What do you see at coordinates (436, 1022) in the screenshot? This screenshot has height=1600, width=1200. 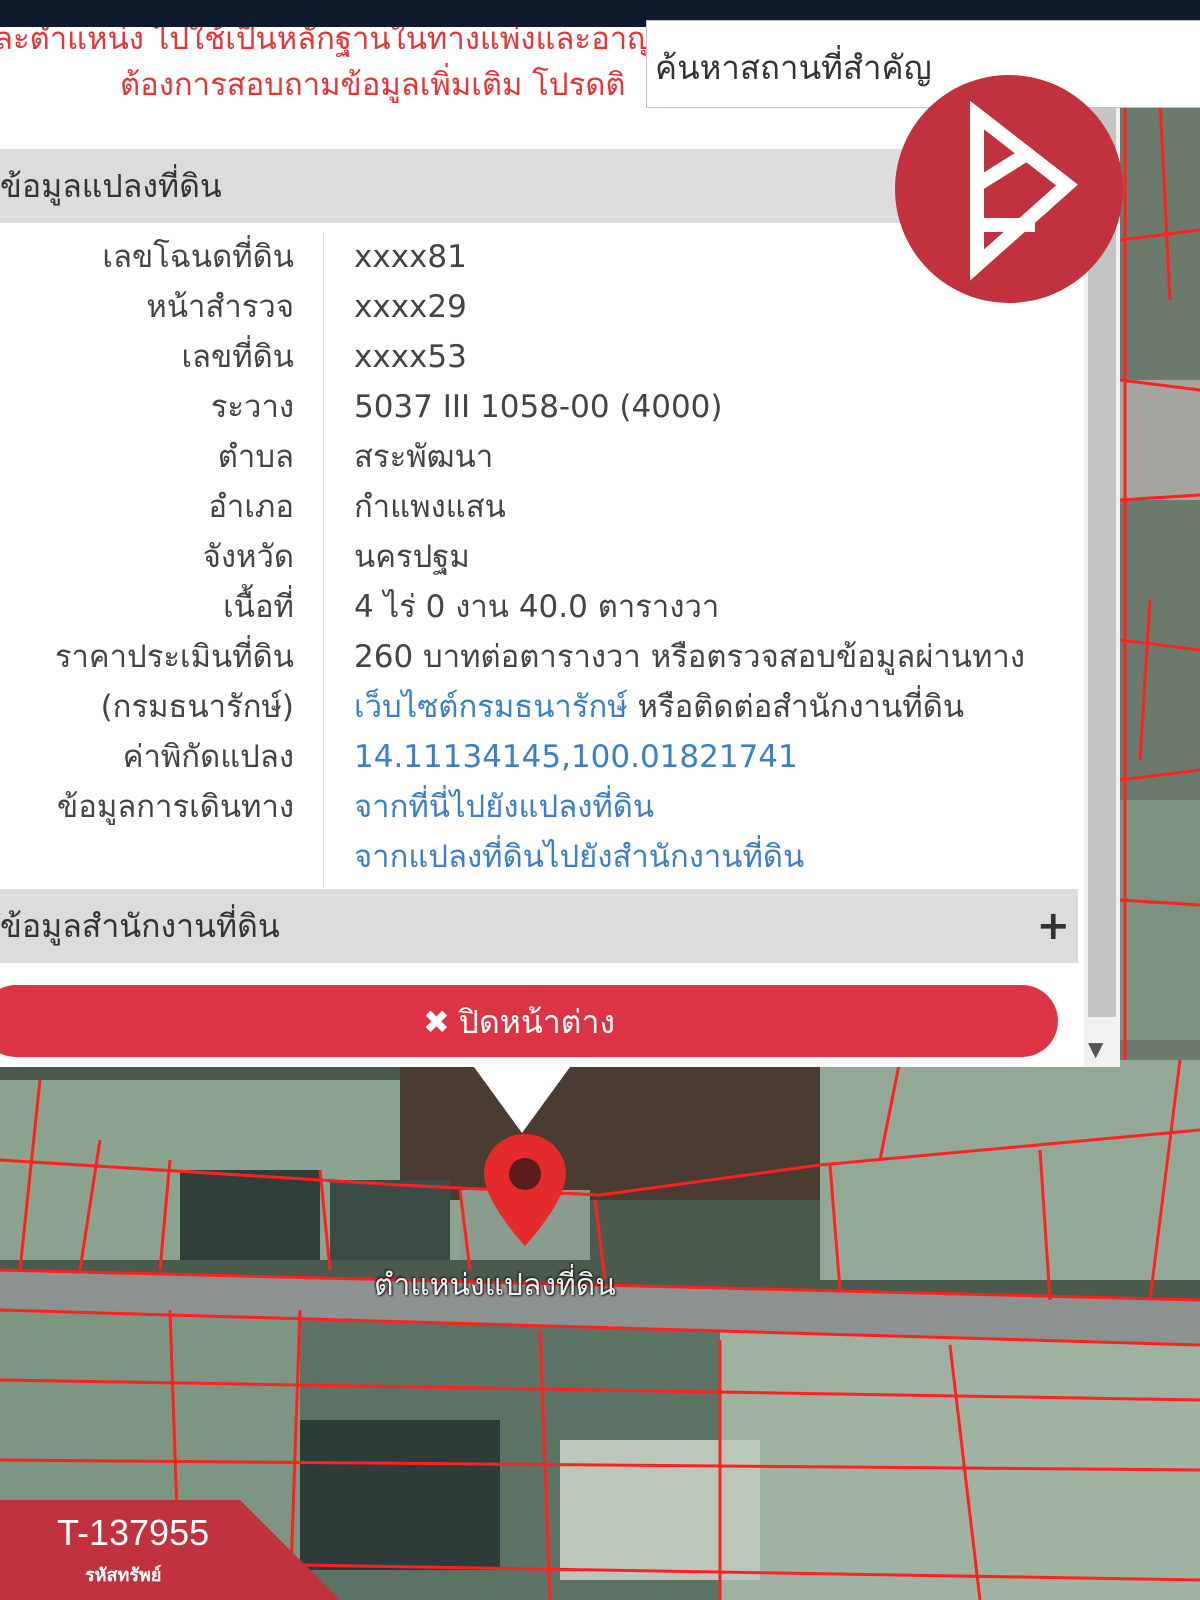 I see `close-icon: ✖` at bounding box center [436, 1022].